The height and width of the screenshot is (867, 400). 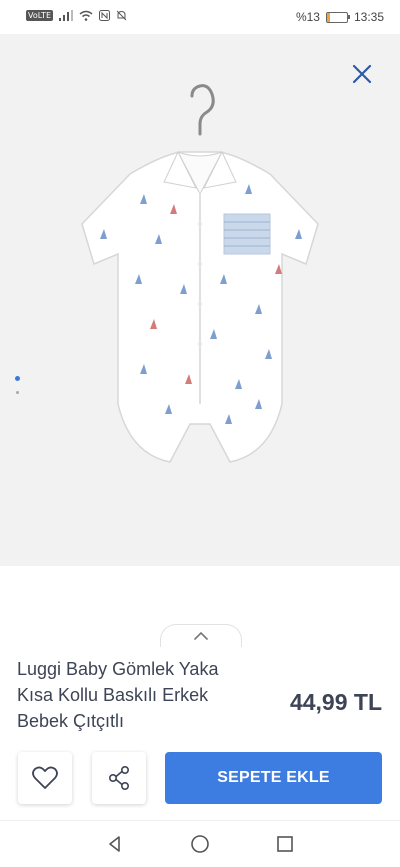 I want to click on battery-fill, so click(x=328, y=17).